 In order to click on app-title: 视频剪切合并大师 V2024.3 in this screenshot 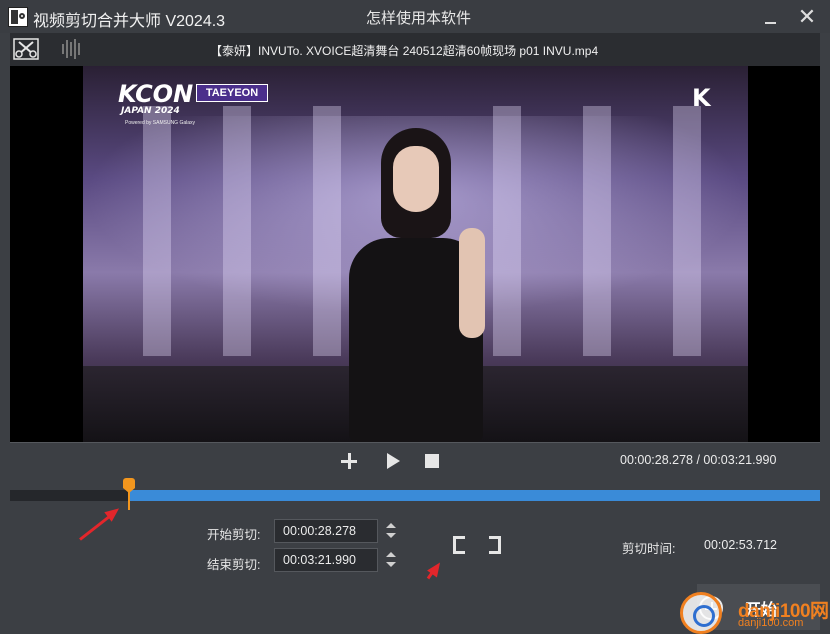, I will do `click(129, 21)`.